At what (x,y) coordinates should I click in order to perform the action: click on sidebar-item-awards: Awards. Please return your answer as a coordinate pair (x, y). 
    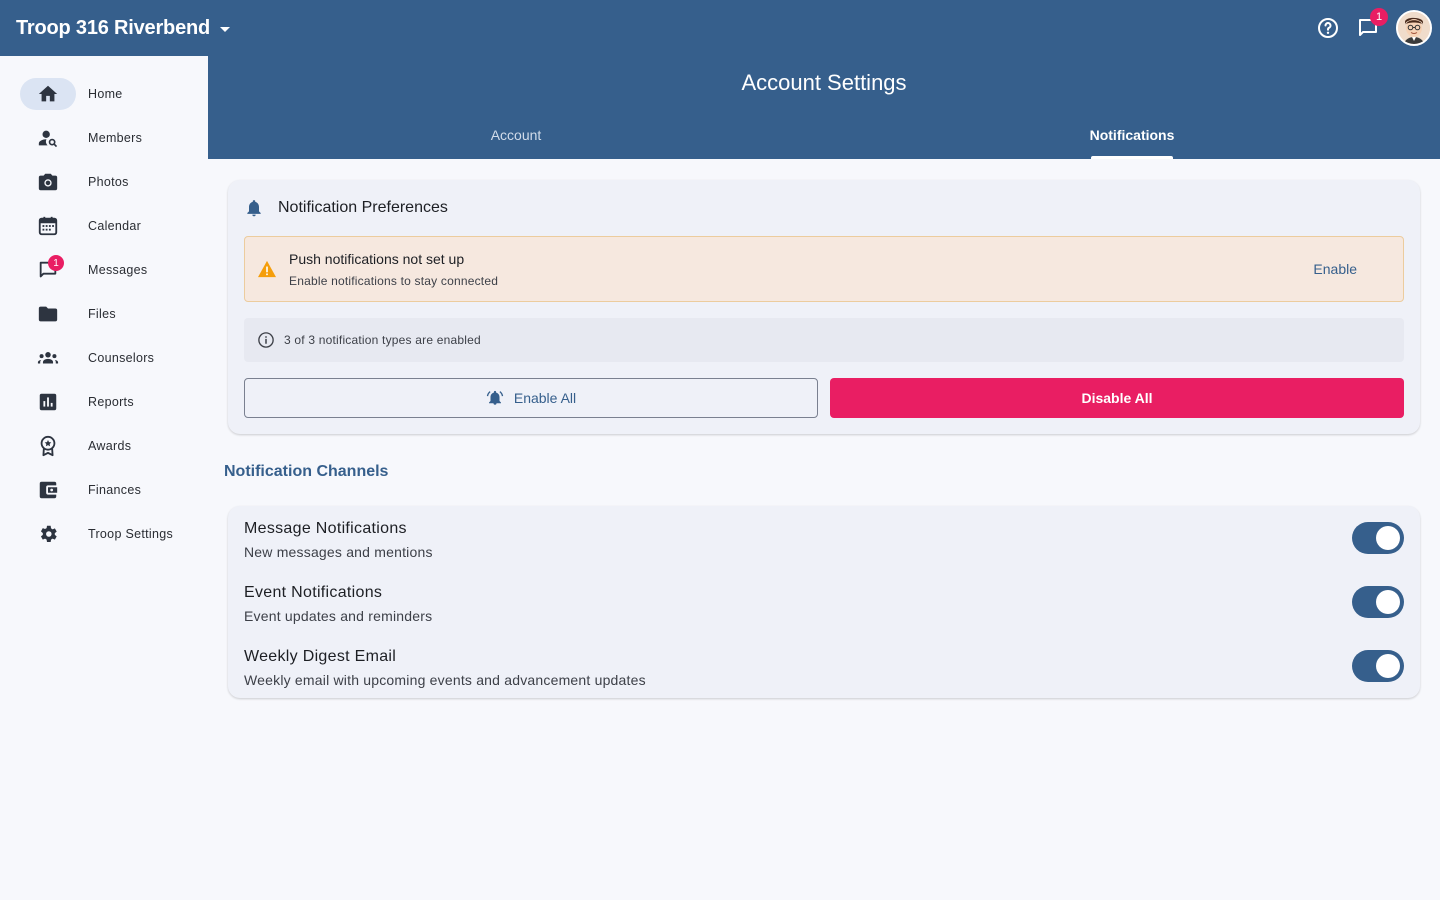
    Looking at the image, I should click on (110, 446).